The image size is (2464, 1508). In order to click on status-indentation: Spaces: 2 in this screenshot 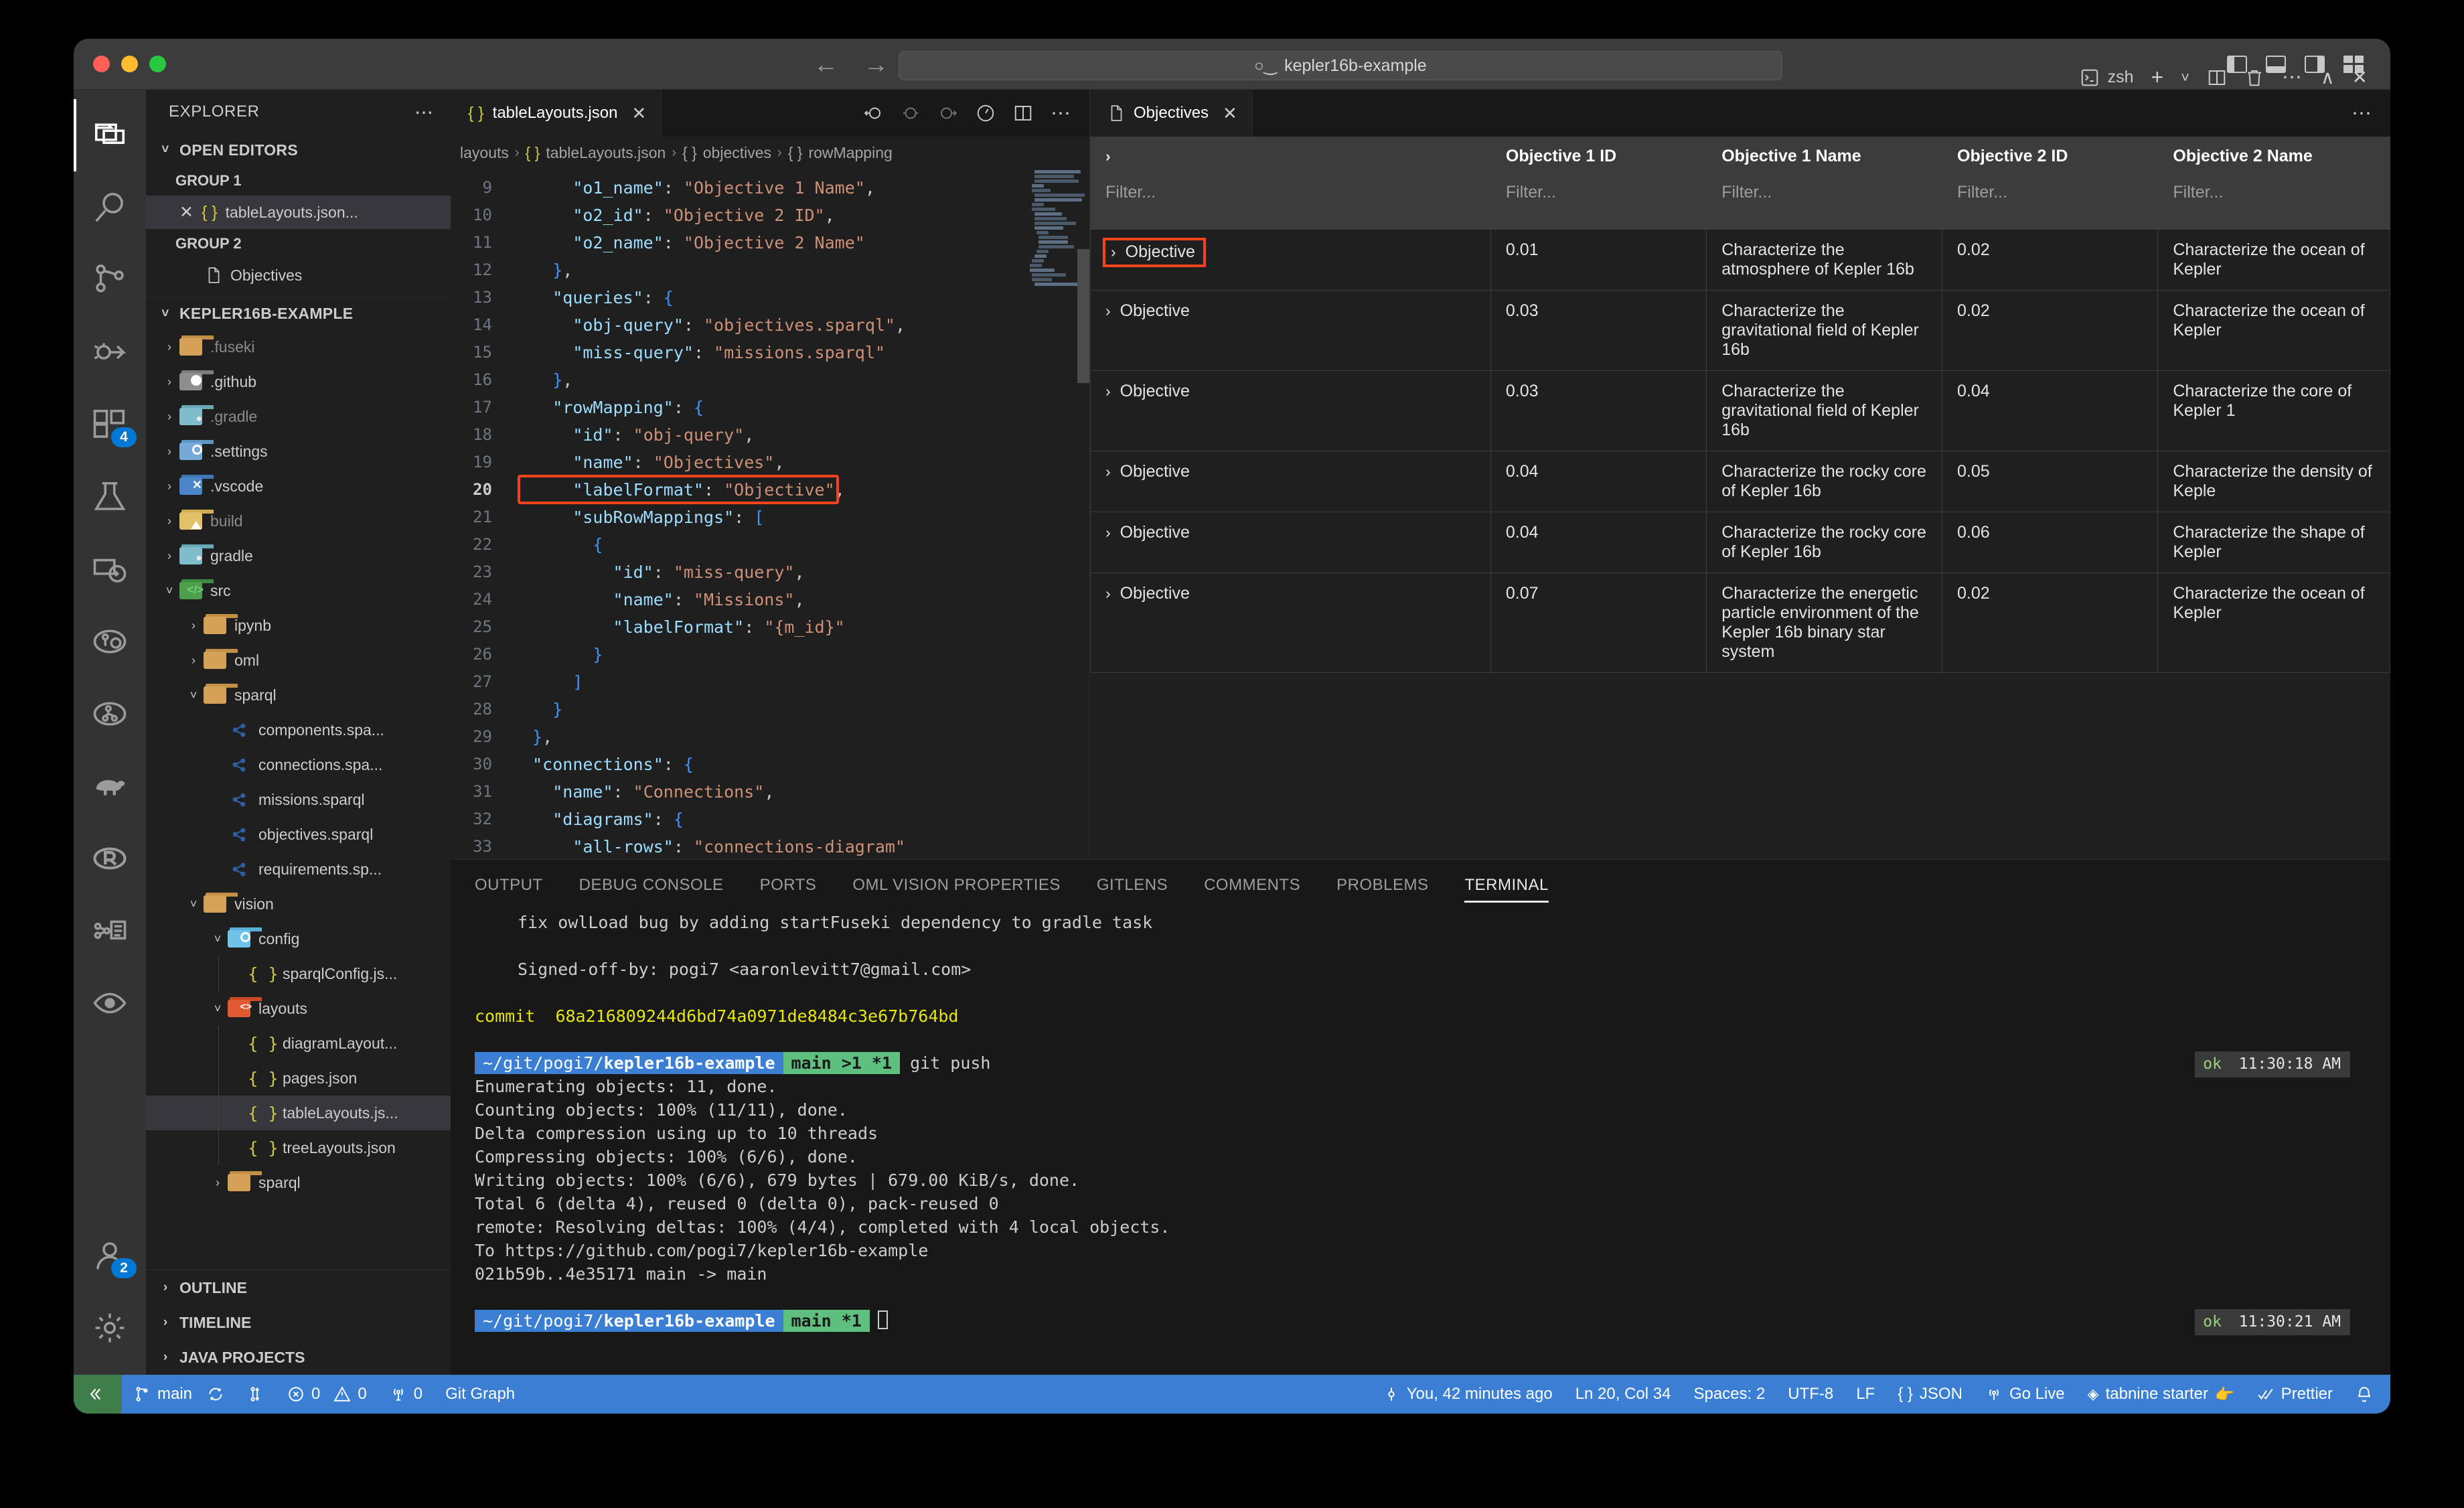, I will do `click(1729, 1395)`.